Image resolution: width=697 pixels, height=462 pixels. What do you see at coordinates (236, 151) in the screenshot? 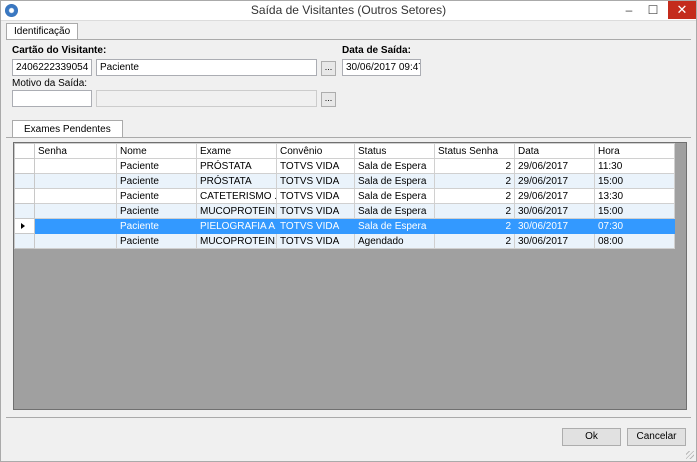
I see `column-header-exame: Exame` at bounding box center [236, 151].